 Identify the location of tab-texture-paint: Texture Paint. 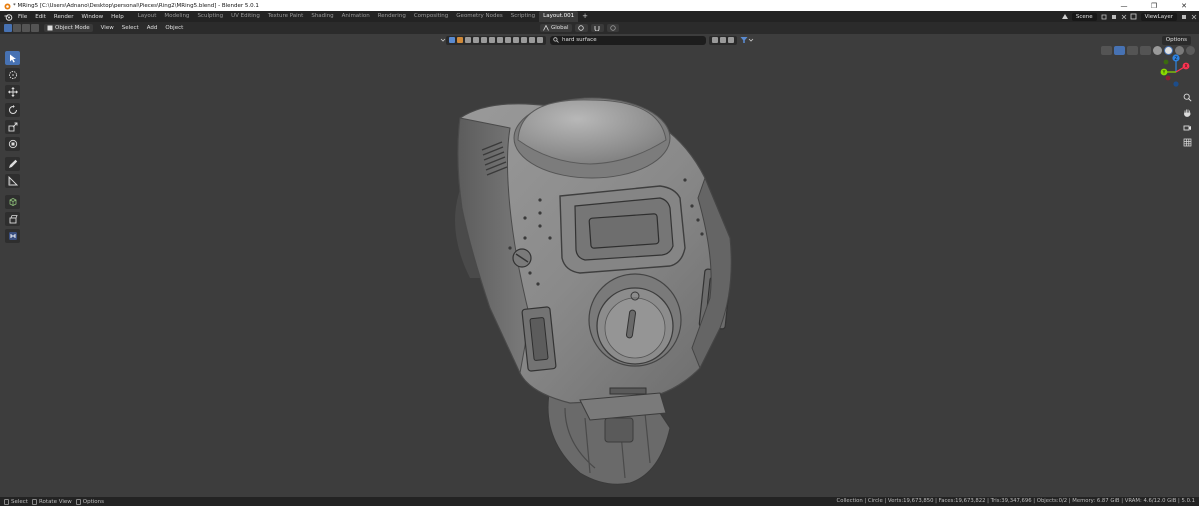
(286, 16).